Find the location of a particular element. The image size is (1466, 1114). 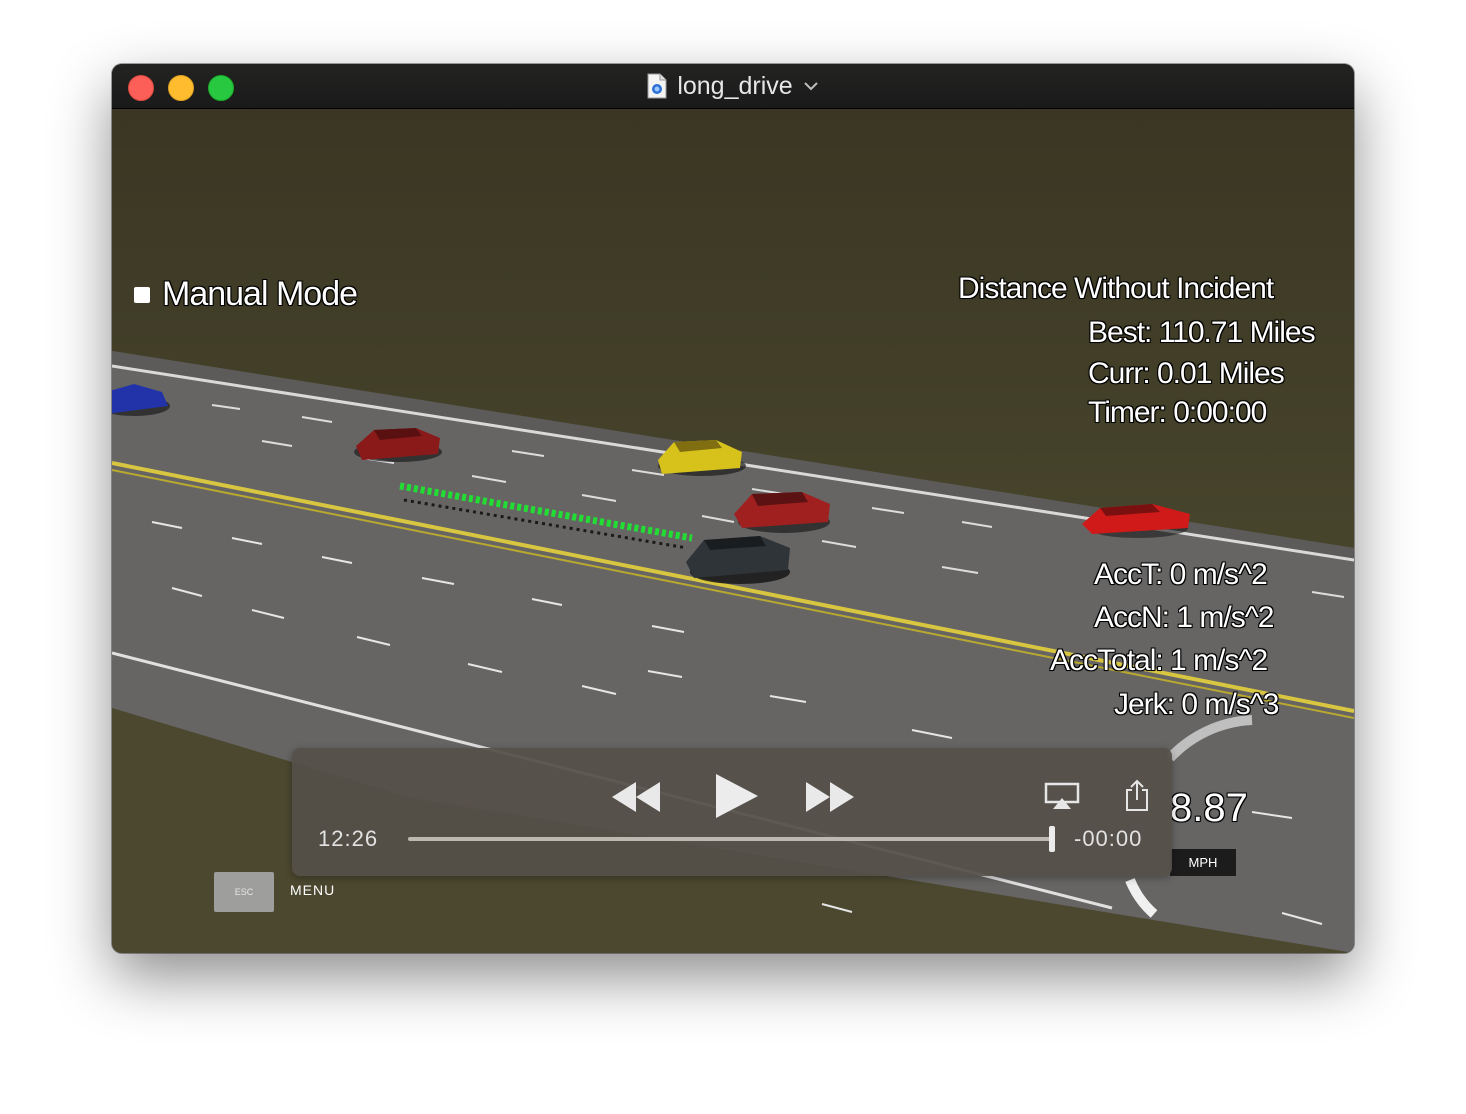

current-distance: Curr: 0.01 Miles is located at coordinates (1186, 373).